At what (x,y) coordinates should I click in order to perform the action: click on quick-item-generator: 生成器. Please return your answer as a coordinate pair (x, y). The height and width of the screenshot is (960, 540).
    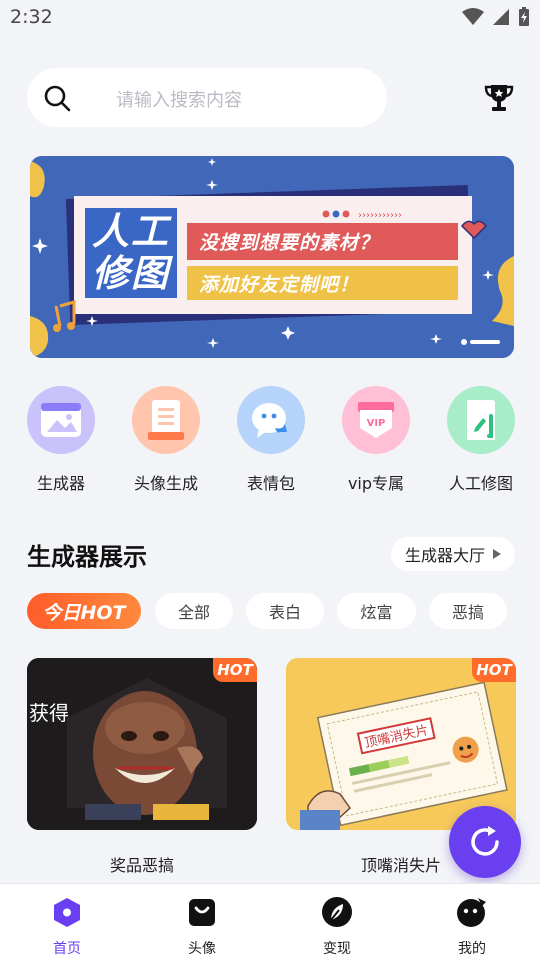
    Looking at the image, I should click on (61, 440).